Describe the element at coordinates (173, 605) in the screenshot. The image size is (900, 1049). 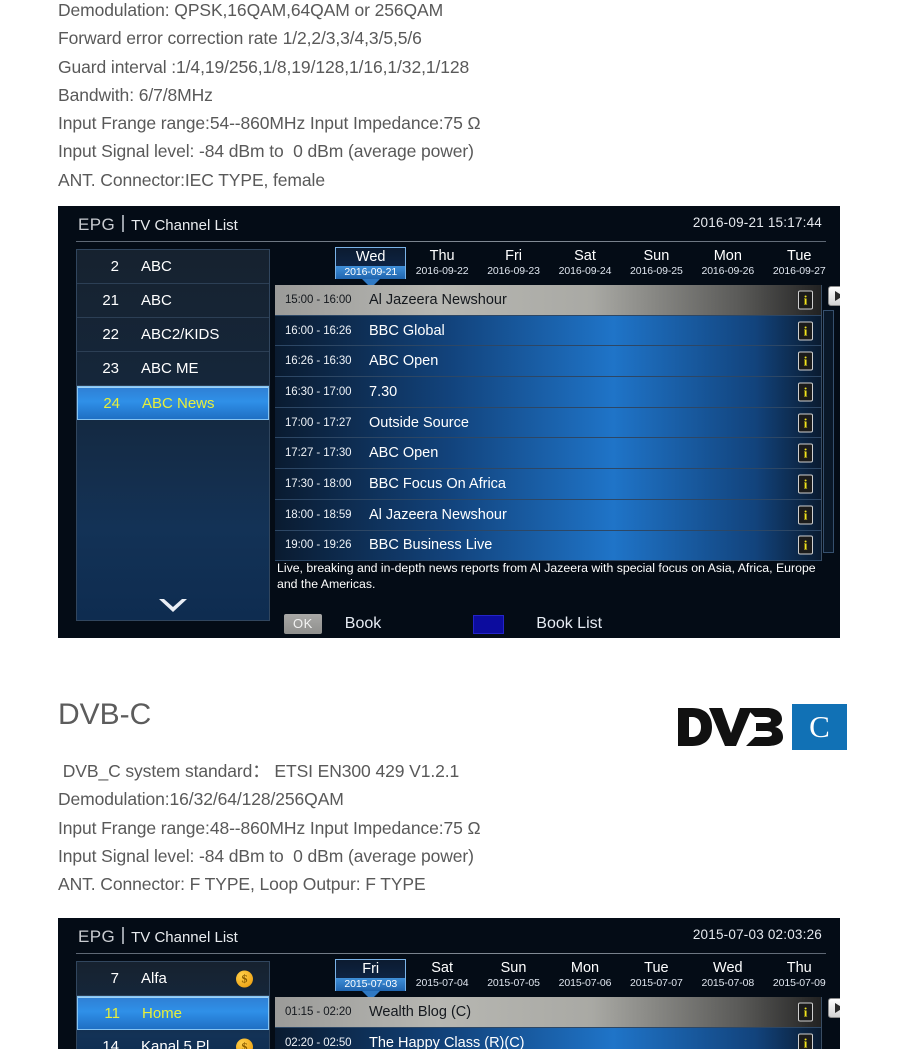
I see `chevron-down-icon` at that location.